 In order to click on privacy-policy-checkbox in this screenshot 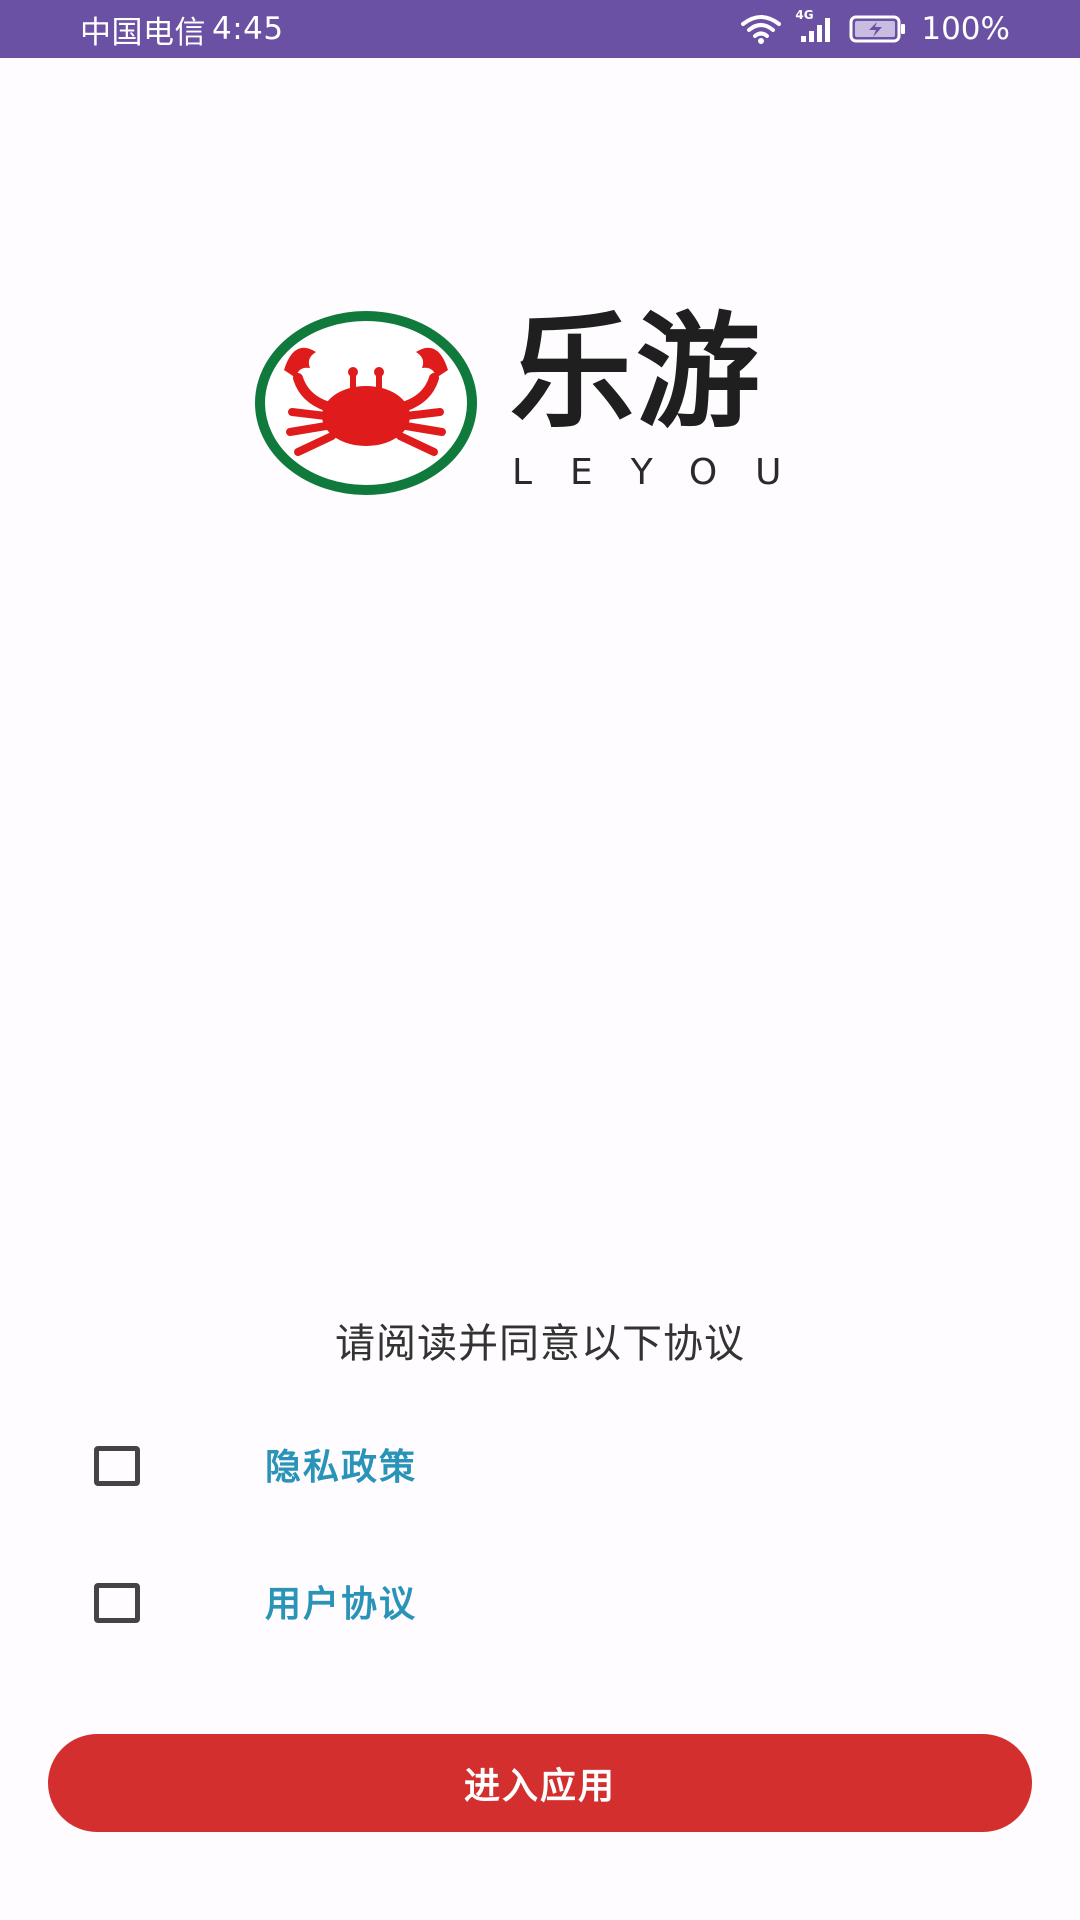, I will do `click(117, 1466)`.